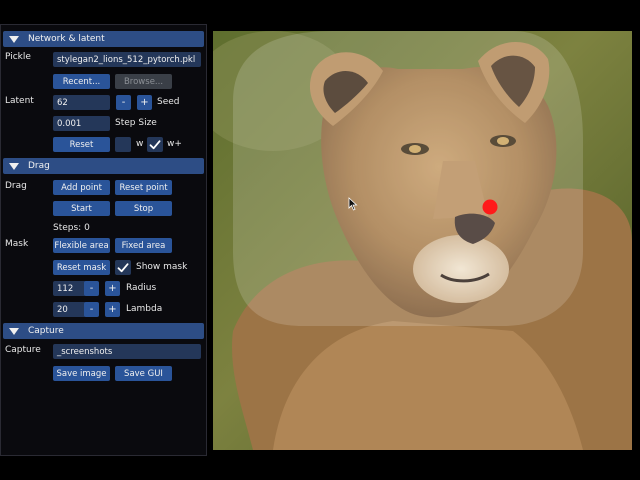 The width and height of the screenshot is (640, 480). What do you see at coordinates (71, 228) in the screenshot?
I see `steps-counter: Steps: 0` at bounding box center [71, 228].